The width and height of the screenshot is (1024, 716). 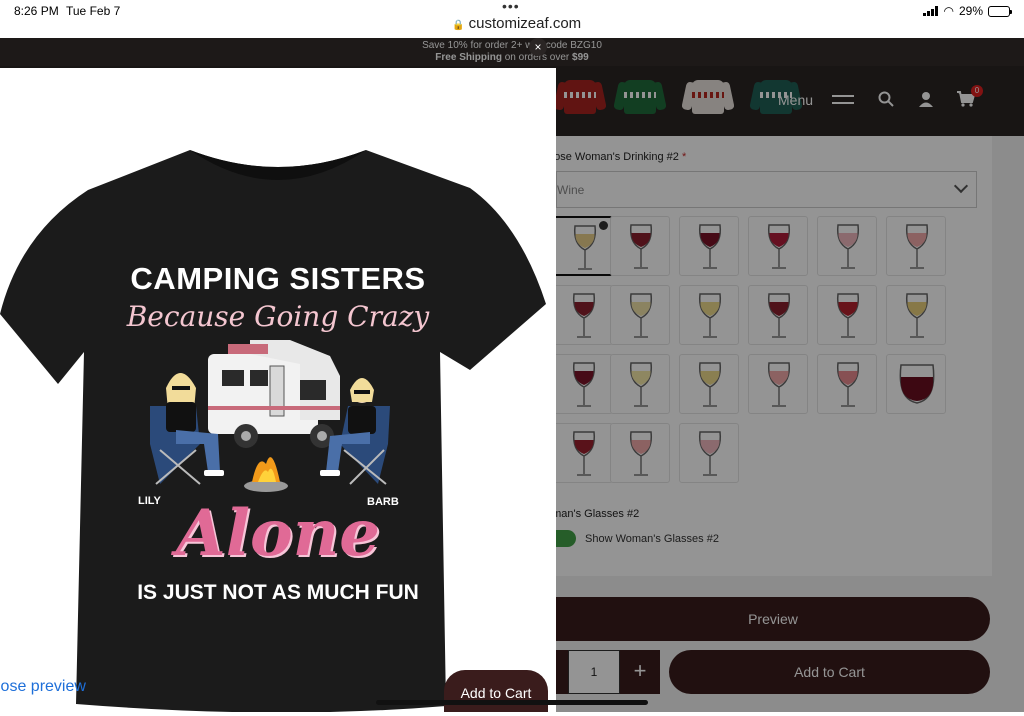 I want to click on close-preview-link: lose preview, so click(x=43, y=687).